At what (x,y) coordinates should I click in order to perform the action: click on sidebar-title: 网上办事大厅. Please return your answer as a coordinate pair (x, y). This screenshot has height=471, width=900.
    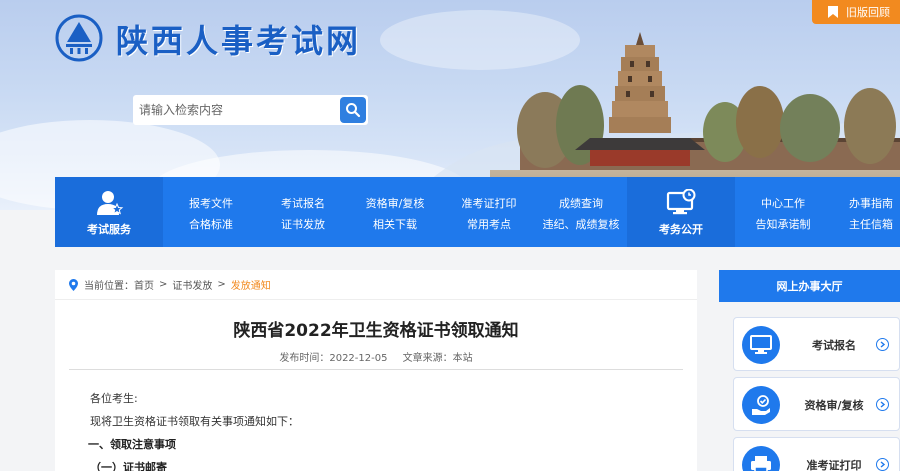
    Looking at the image, I should click on (809, 286).